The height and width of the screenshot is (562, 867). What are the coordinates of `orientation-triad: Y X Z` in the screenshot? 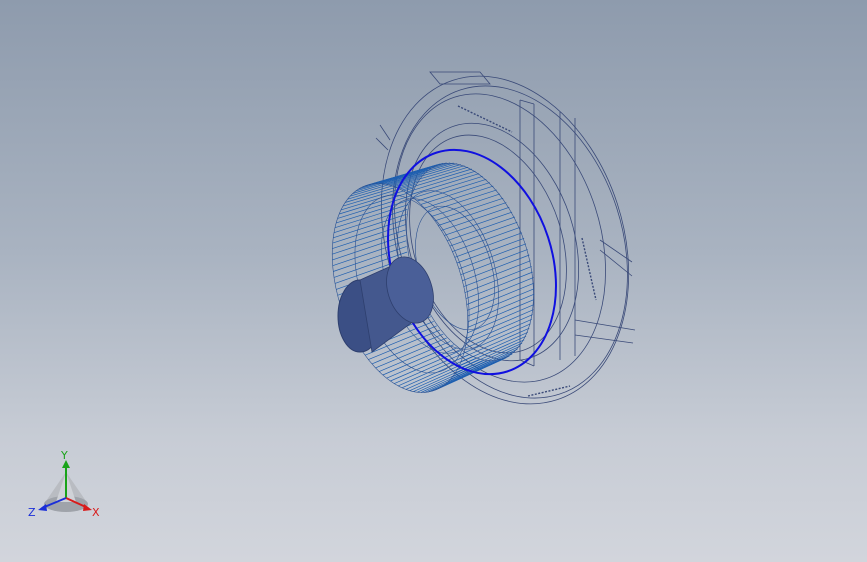 It's located at (66, 484).